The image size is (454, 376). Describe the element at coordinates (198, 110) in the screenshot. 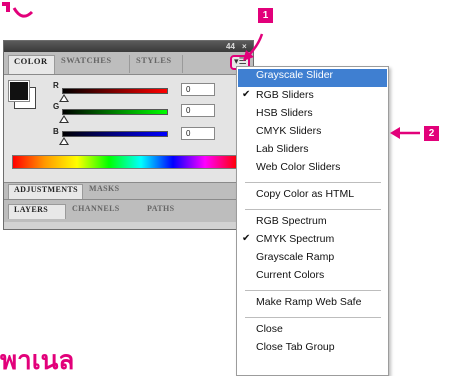

I see `green-value-field: 0` at that location.